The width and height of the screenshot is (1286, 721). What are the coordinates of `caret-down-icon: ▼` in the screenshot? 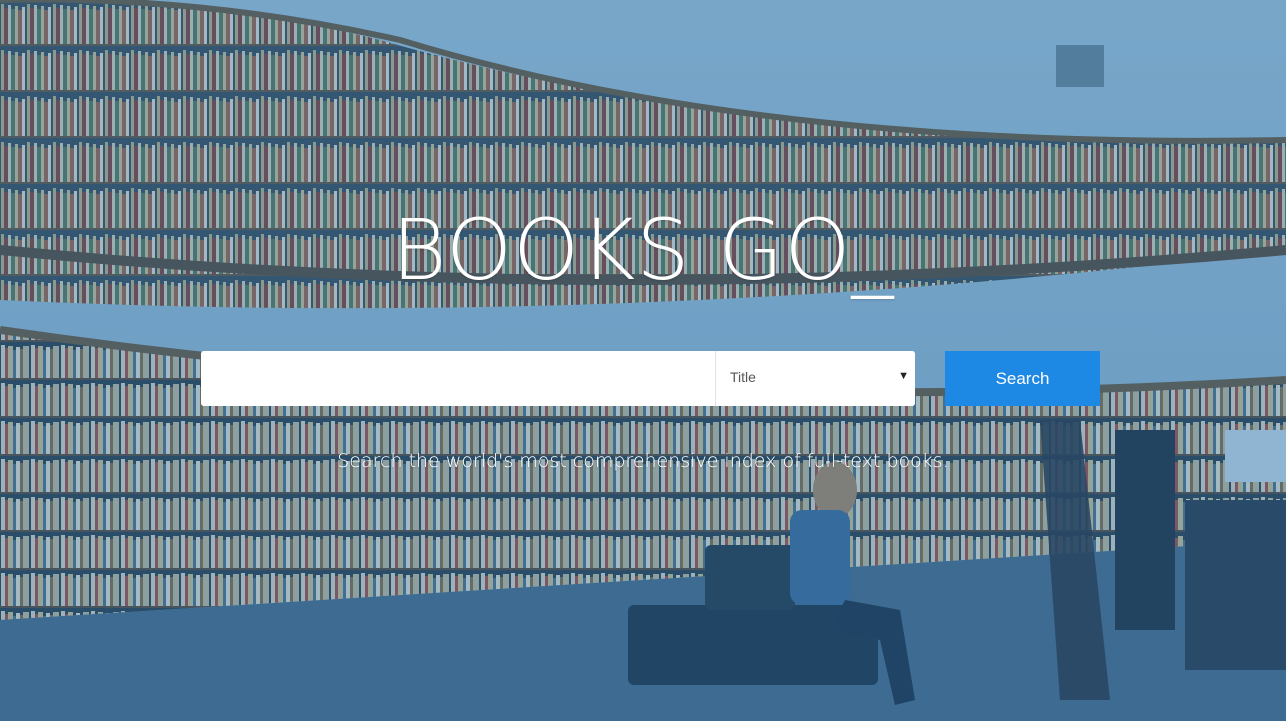 It's located at (903, 376).